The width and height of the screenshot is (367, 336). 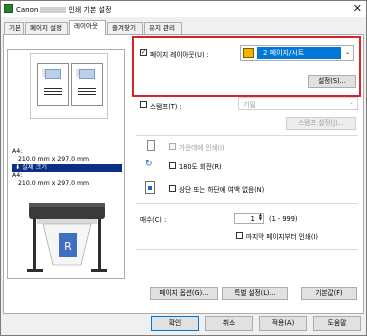 What do you see at coordinates (172, 146) in the screenshot?
I see `center-print-checkbox` at bounding box center [172, 146].